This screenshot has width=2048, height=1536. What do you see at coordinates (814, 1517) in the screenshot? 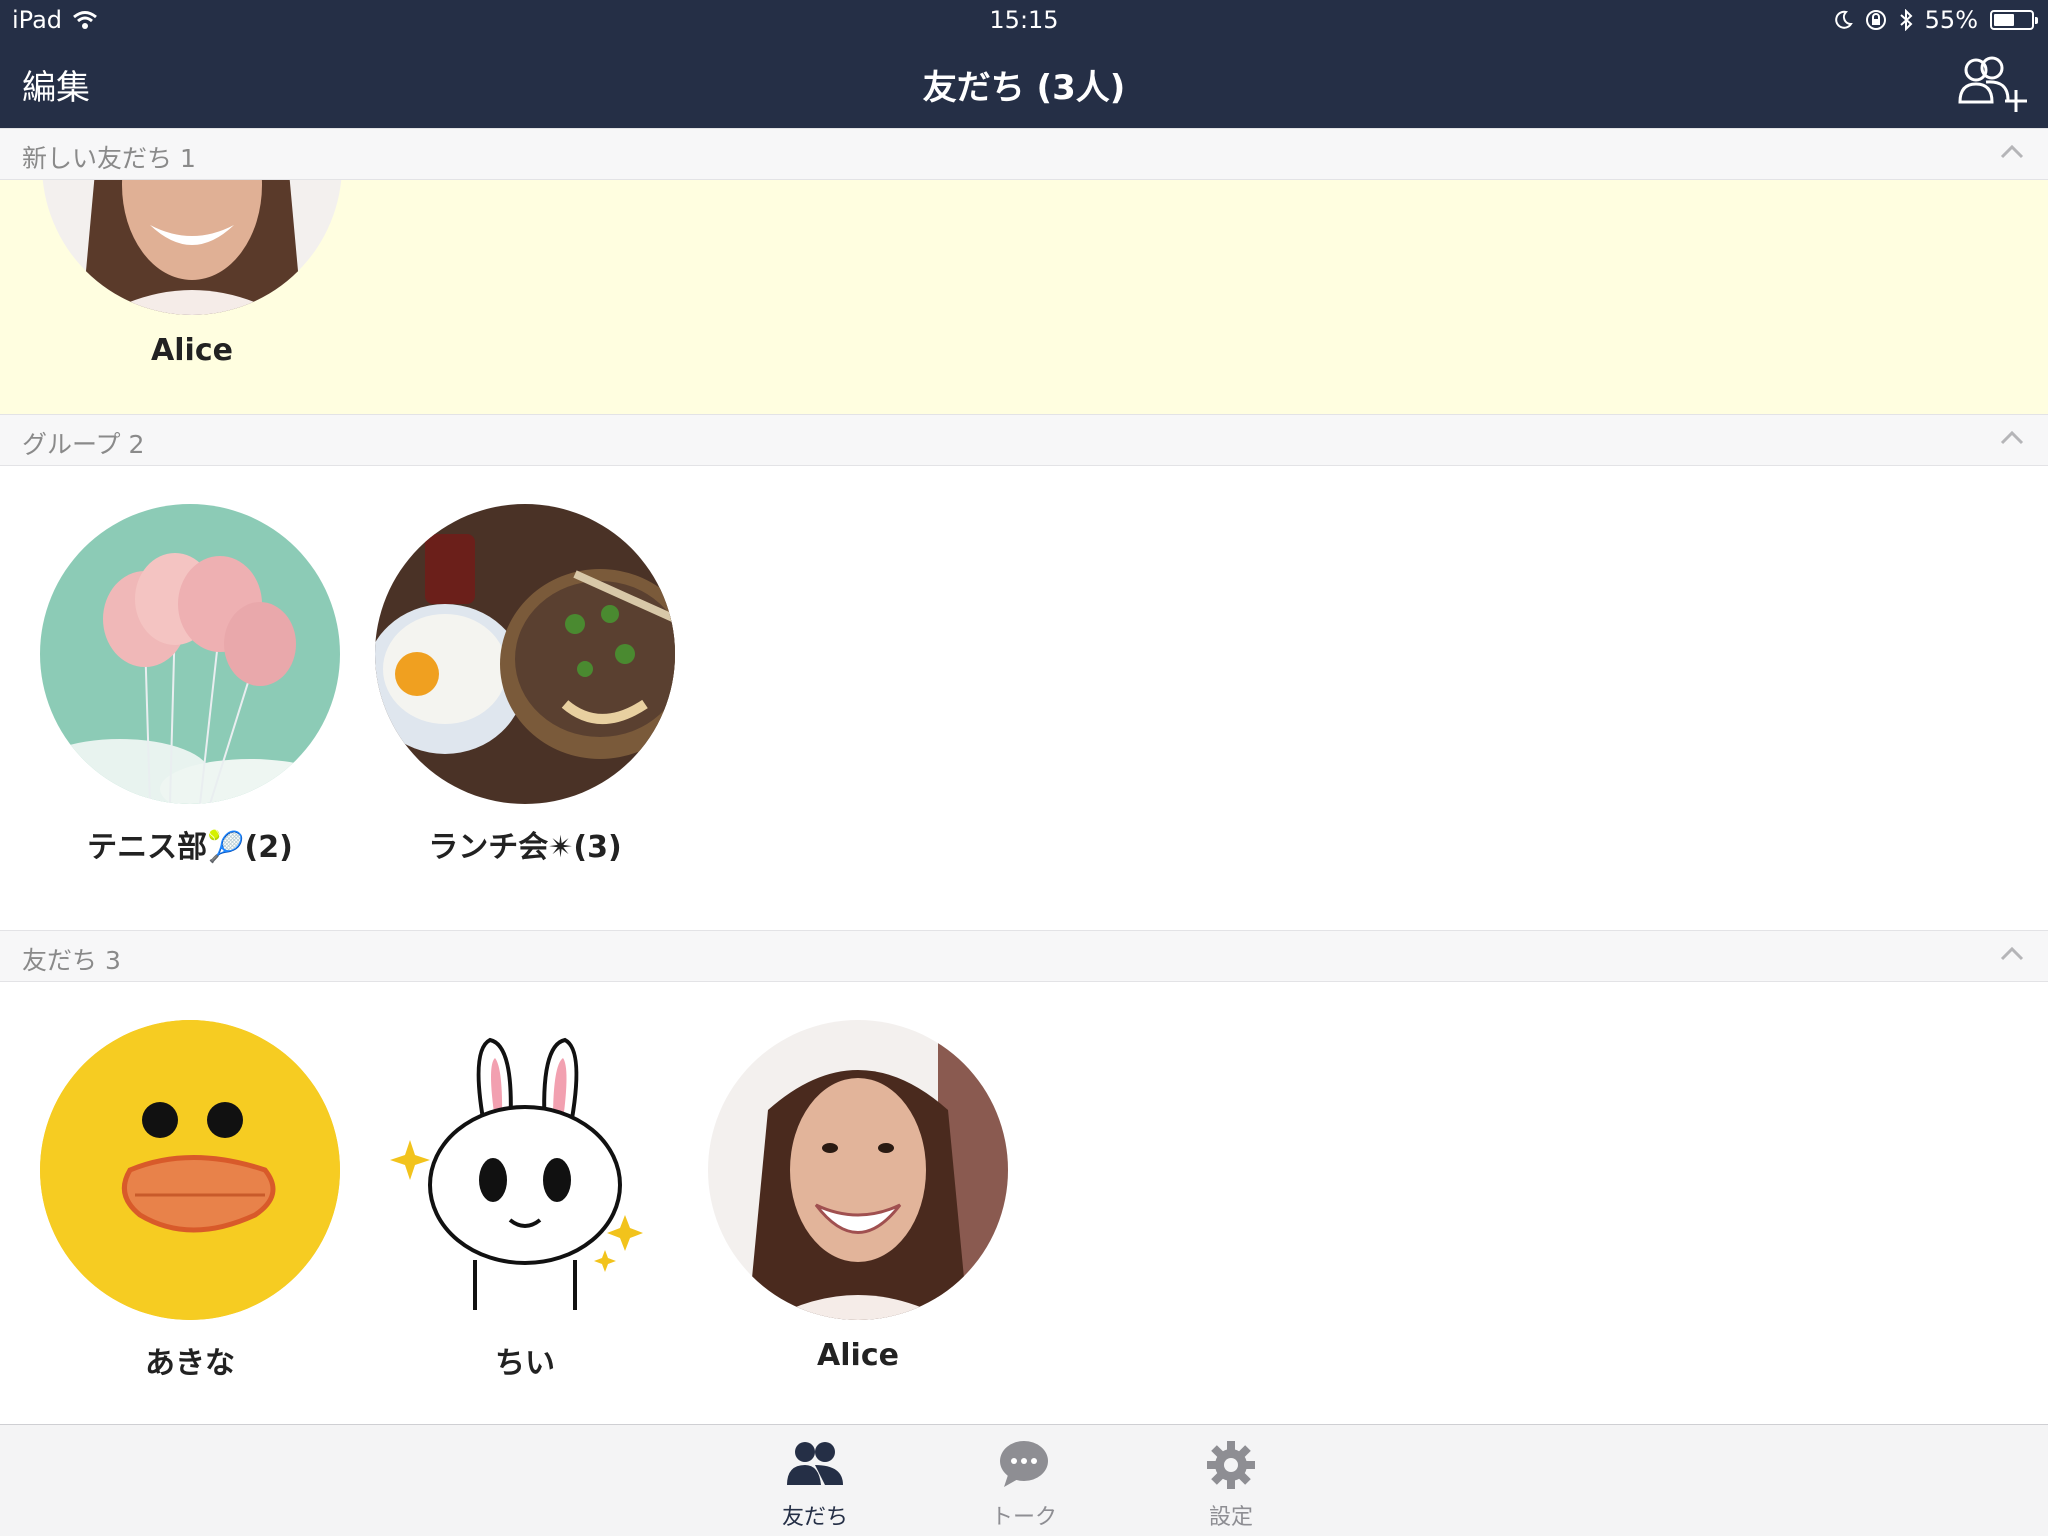
I see `tab-label: 友だち` at bounding box center [814, 1517].